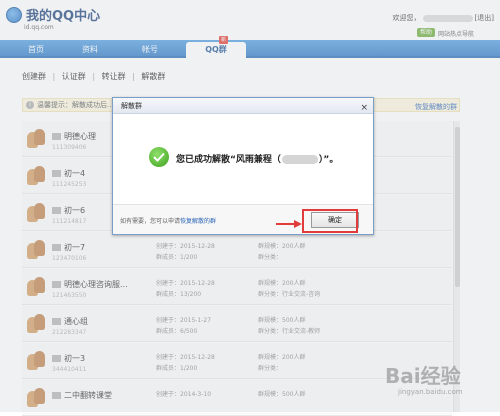  What do you see at coordinates (289, 224) in the screenshot?
I see `red-arrow-icon` at bounding box center [289, 224].